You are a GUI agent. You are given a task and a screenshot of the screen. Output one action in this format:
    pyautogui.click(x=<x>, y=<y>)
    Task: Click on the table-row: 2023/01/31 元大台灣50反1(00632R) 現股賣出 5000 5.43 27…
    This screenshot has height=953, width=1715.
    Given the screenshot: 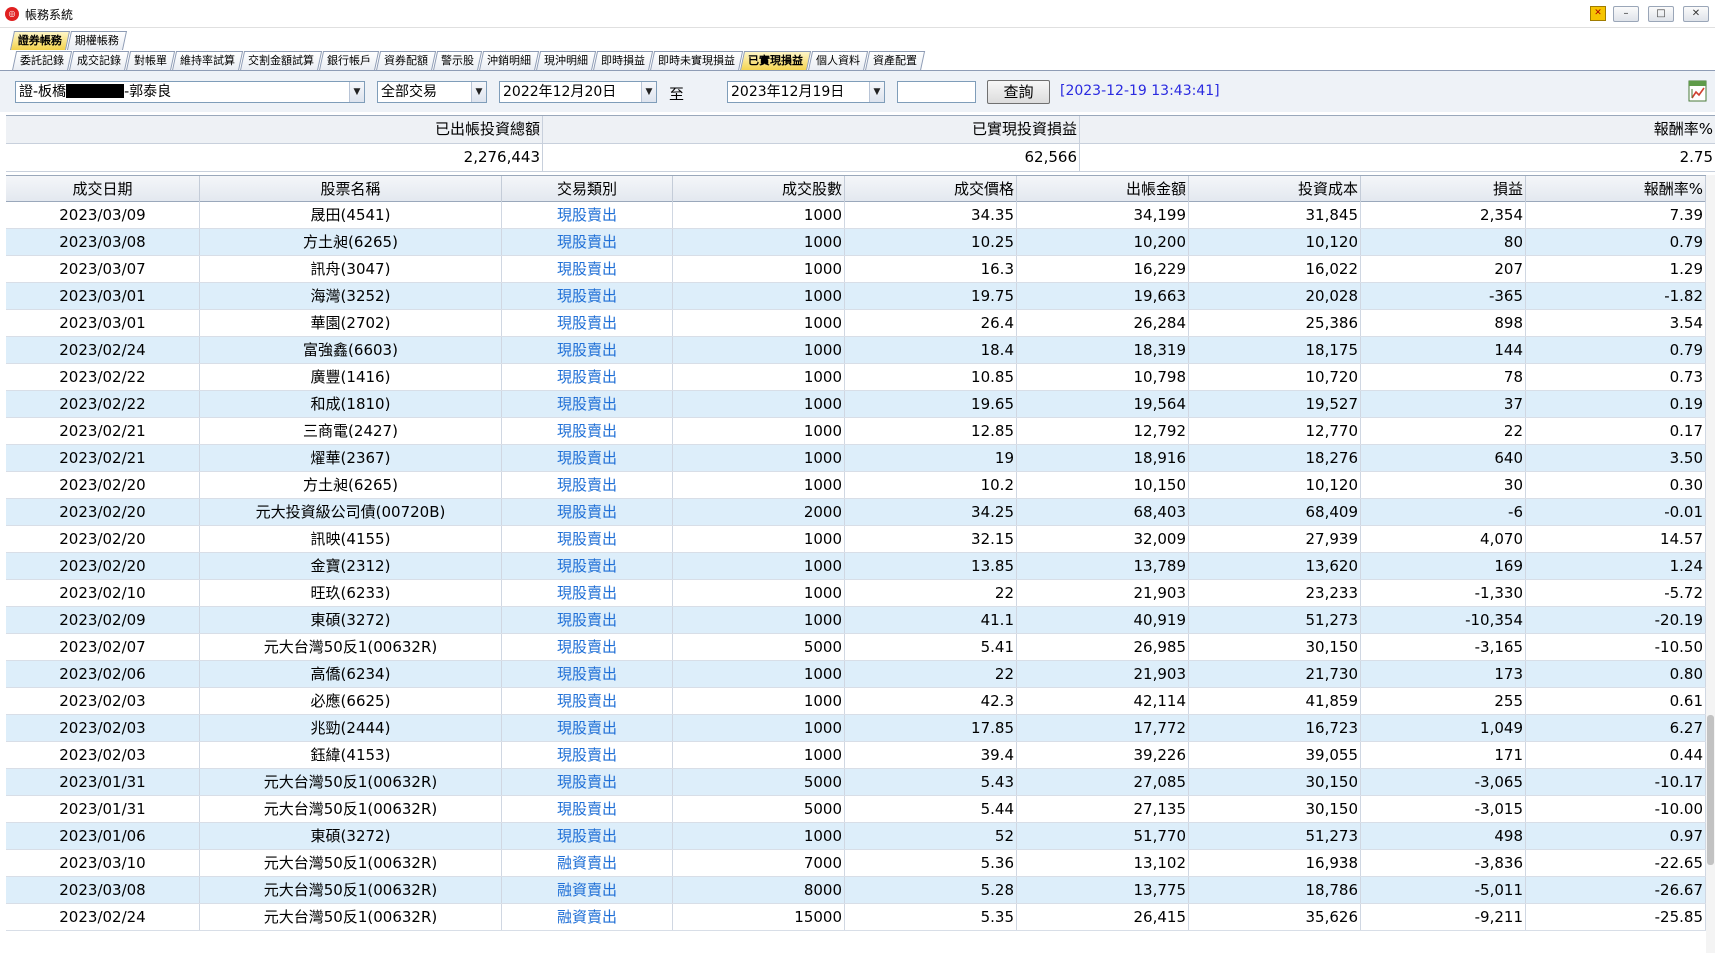 What is the action you would take?
    pyautogui.click(x=856, y=782)
    